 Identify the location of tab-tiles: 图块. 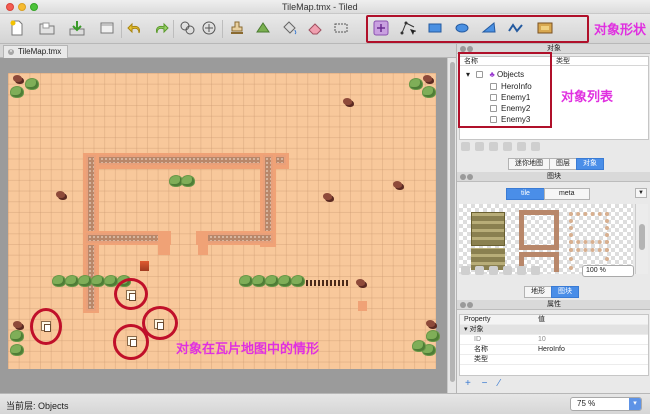
(565, 292).